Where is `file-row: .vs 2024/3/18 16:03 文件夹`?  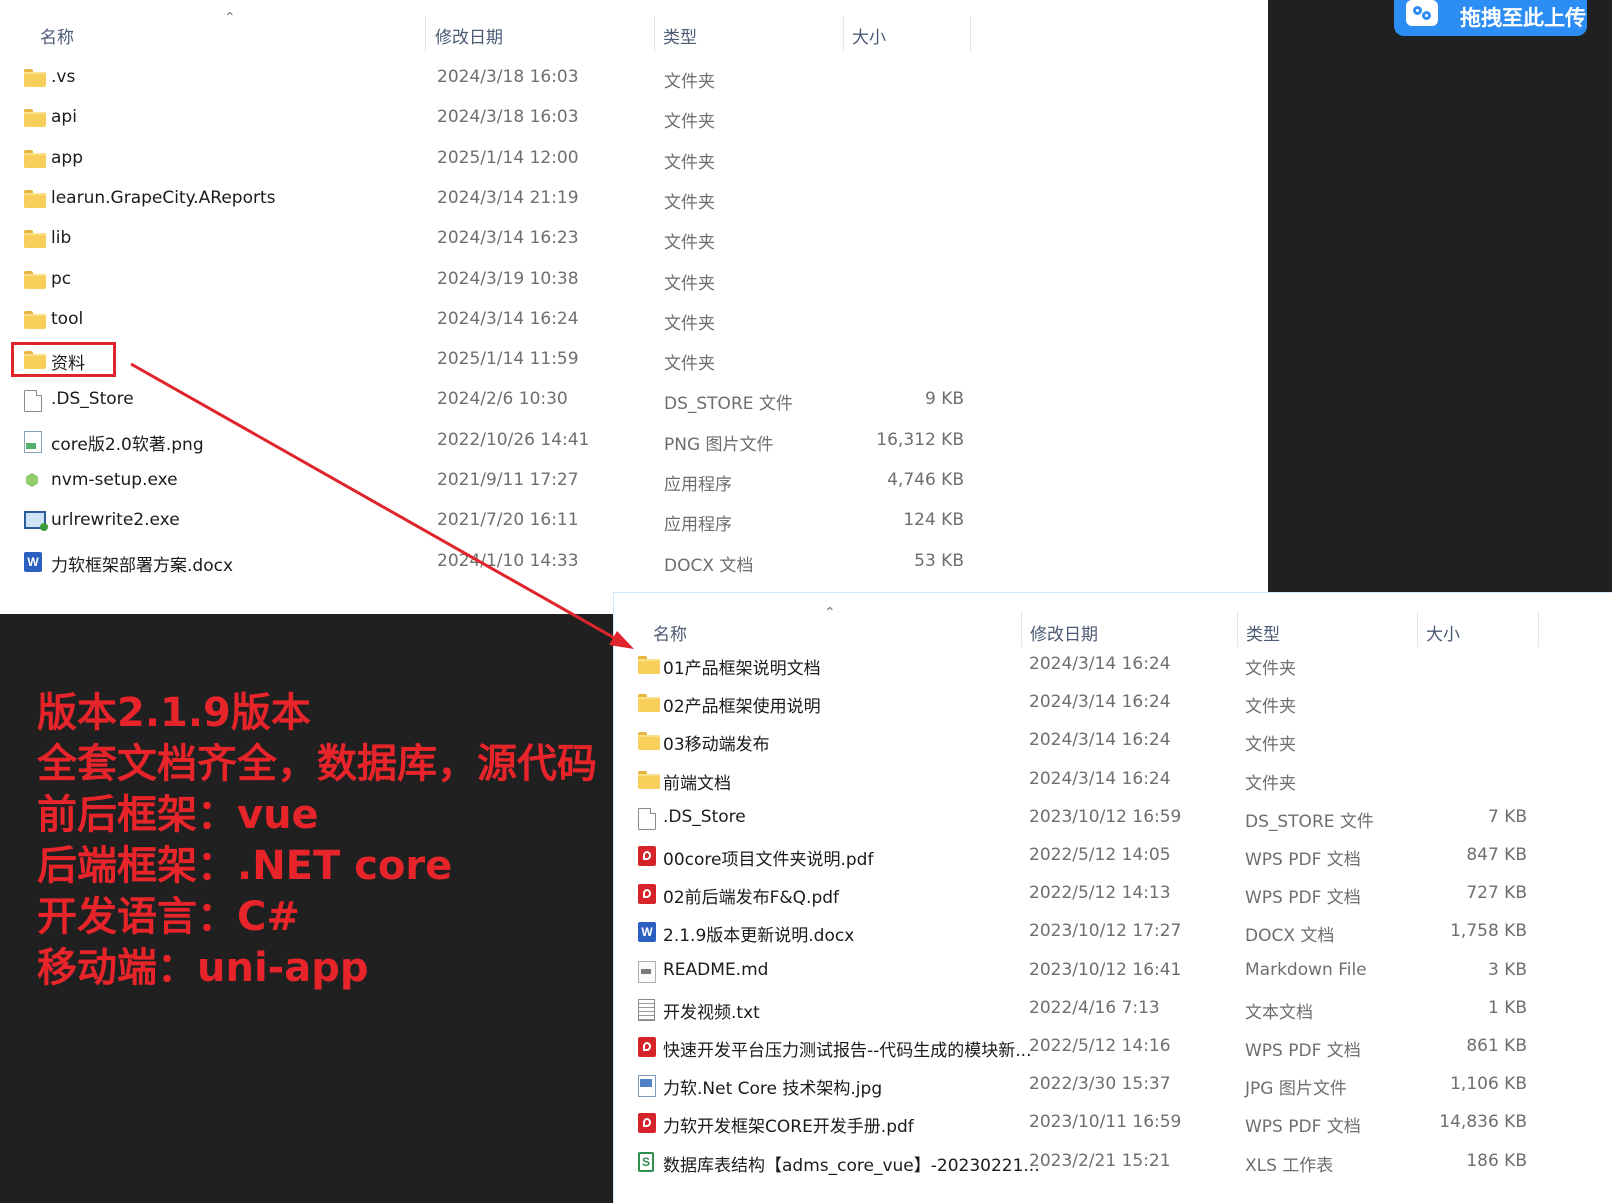
file-row: .vs 2024/3/18 16:03 文件夹 is located at coordinates (634, 78).